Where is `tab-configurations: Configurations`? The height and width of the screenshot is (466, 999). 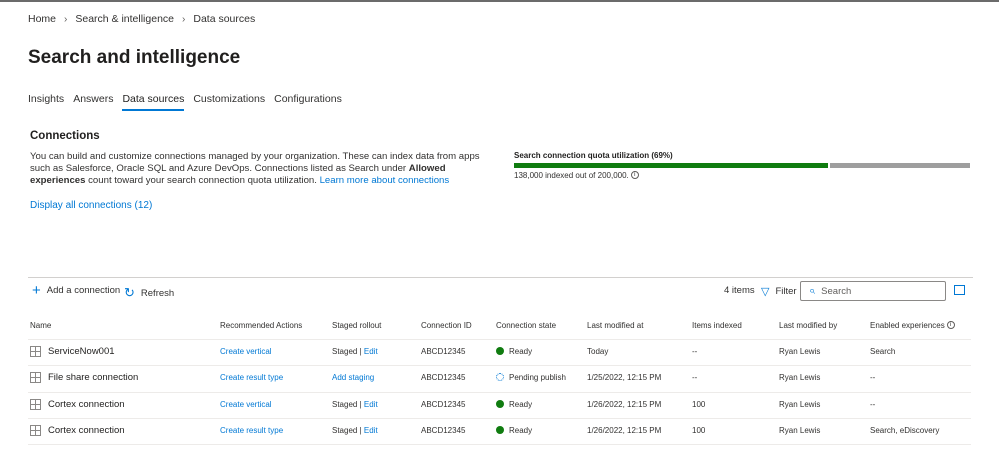 tab-configurations: Configurations is located at coordinates (308, 102).